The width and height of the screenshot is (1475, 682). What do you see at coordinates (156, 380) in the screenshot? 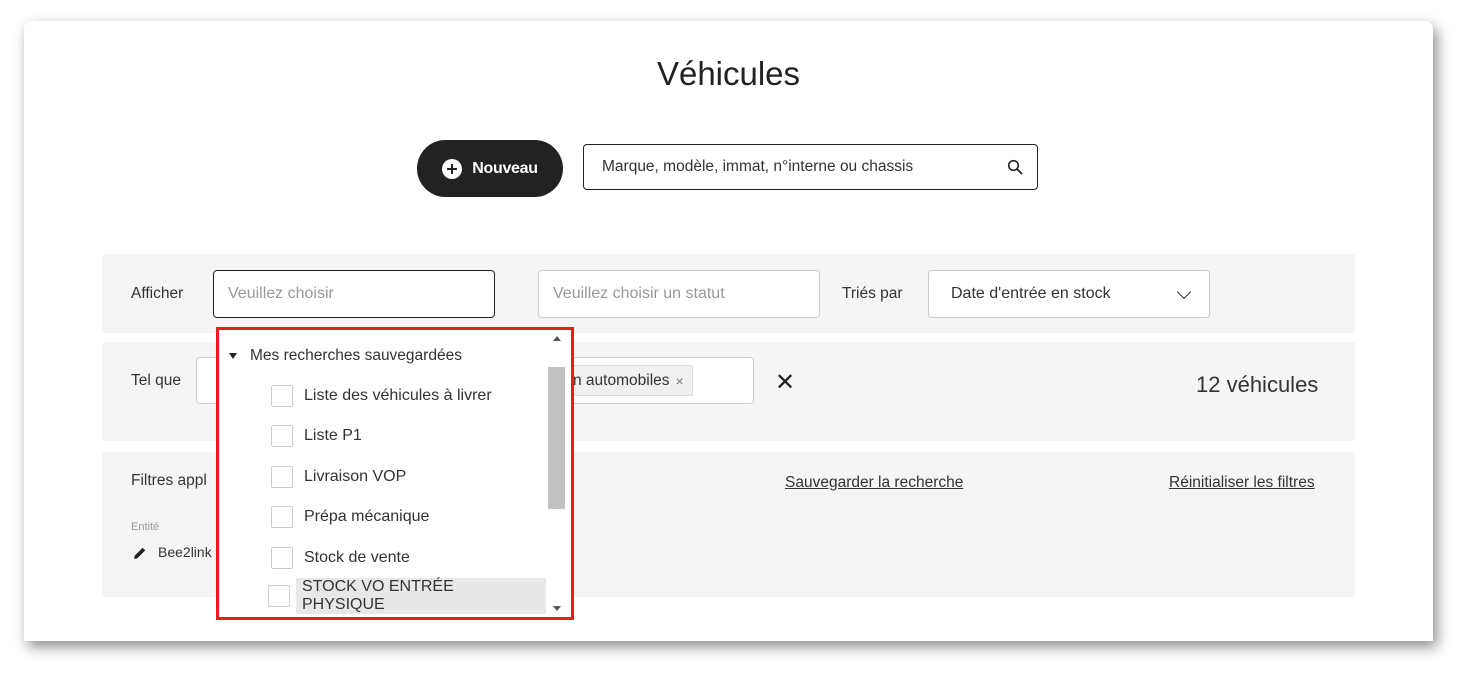
I see `such-as-label: Tel que` at bounding box center [156, 380].